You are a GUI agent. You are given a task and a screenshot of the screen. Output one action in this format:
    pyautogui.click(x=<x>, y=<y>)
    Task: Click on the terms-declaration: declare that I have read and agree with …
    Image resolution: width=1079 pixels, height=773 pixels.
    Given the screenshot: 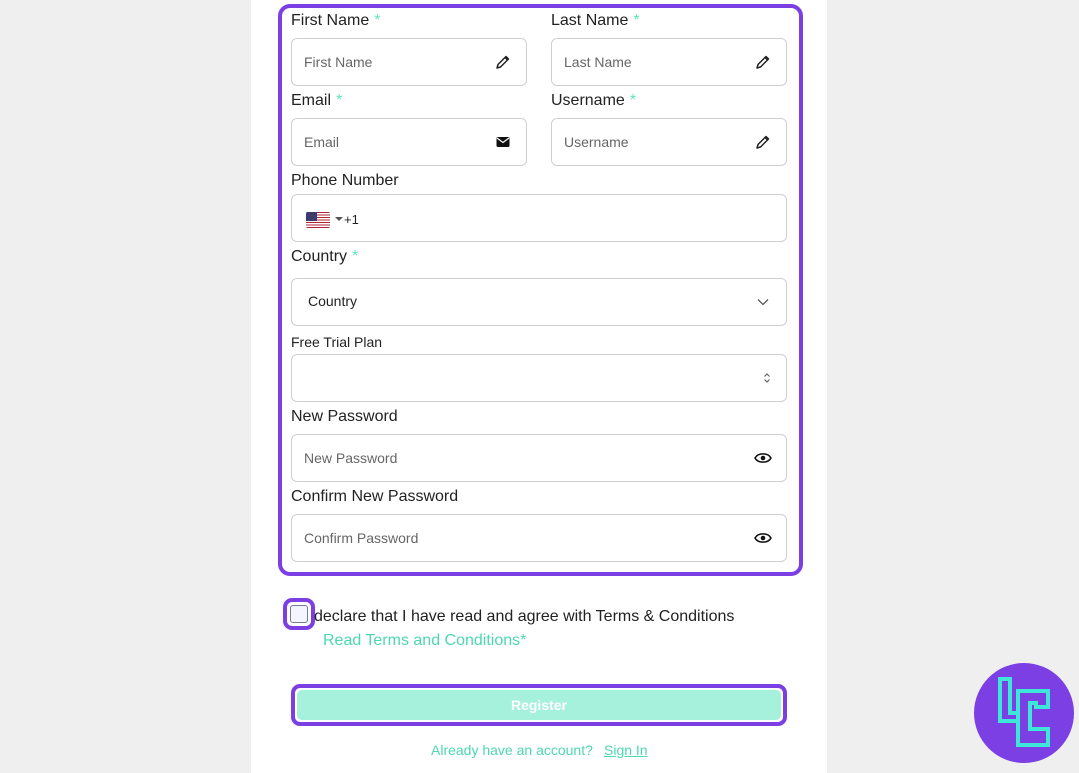 What is the action you would take?
    pyautogui.click(x=524, y=616)
    